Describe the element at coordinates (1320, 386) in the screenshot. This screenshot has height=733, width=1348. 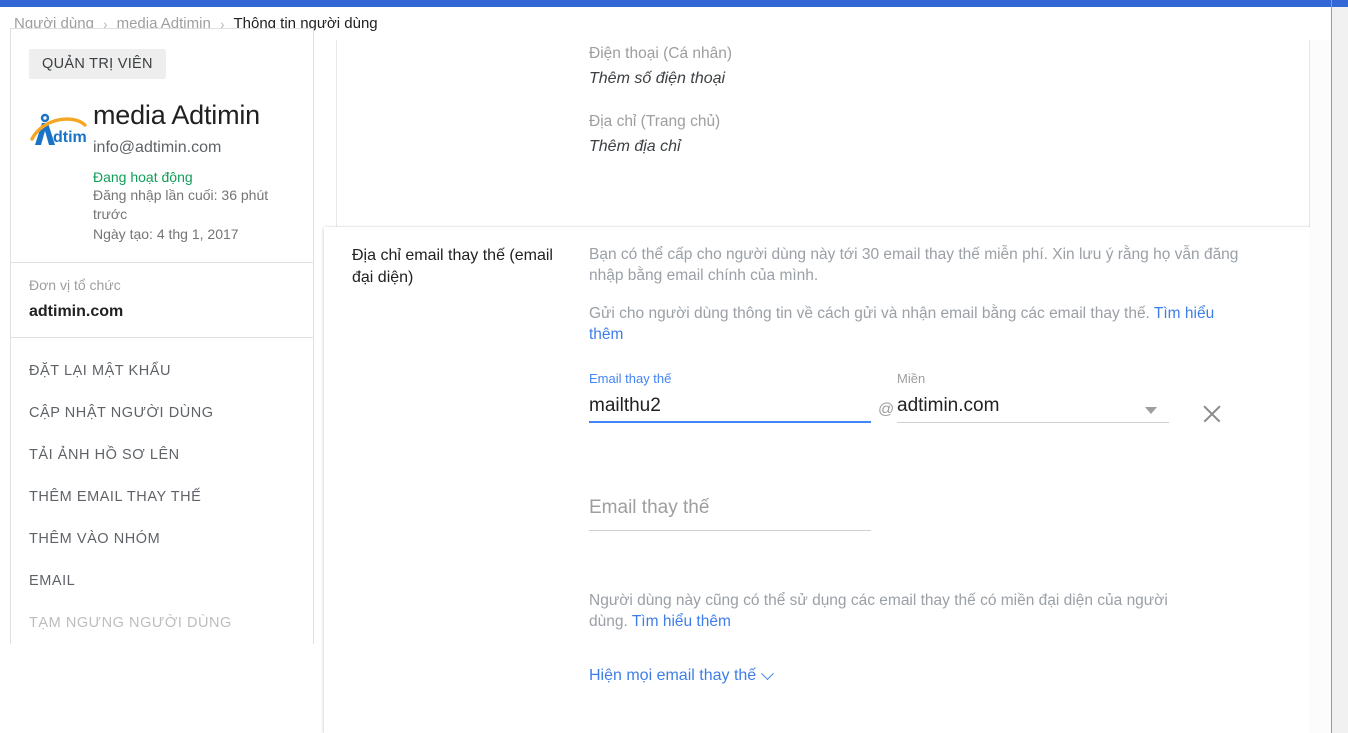
I see `right-gutter` at that location.